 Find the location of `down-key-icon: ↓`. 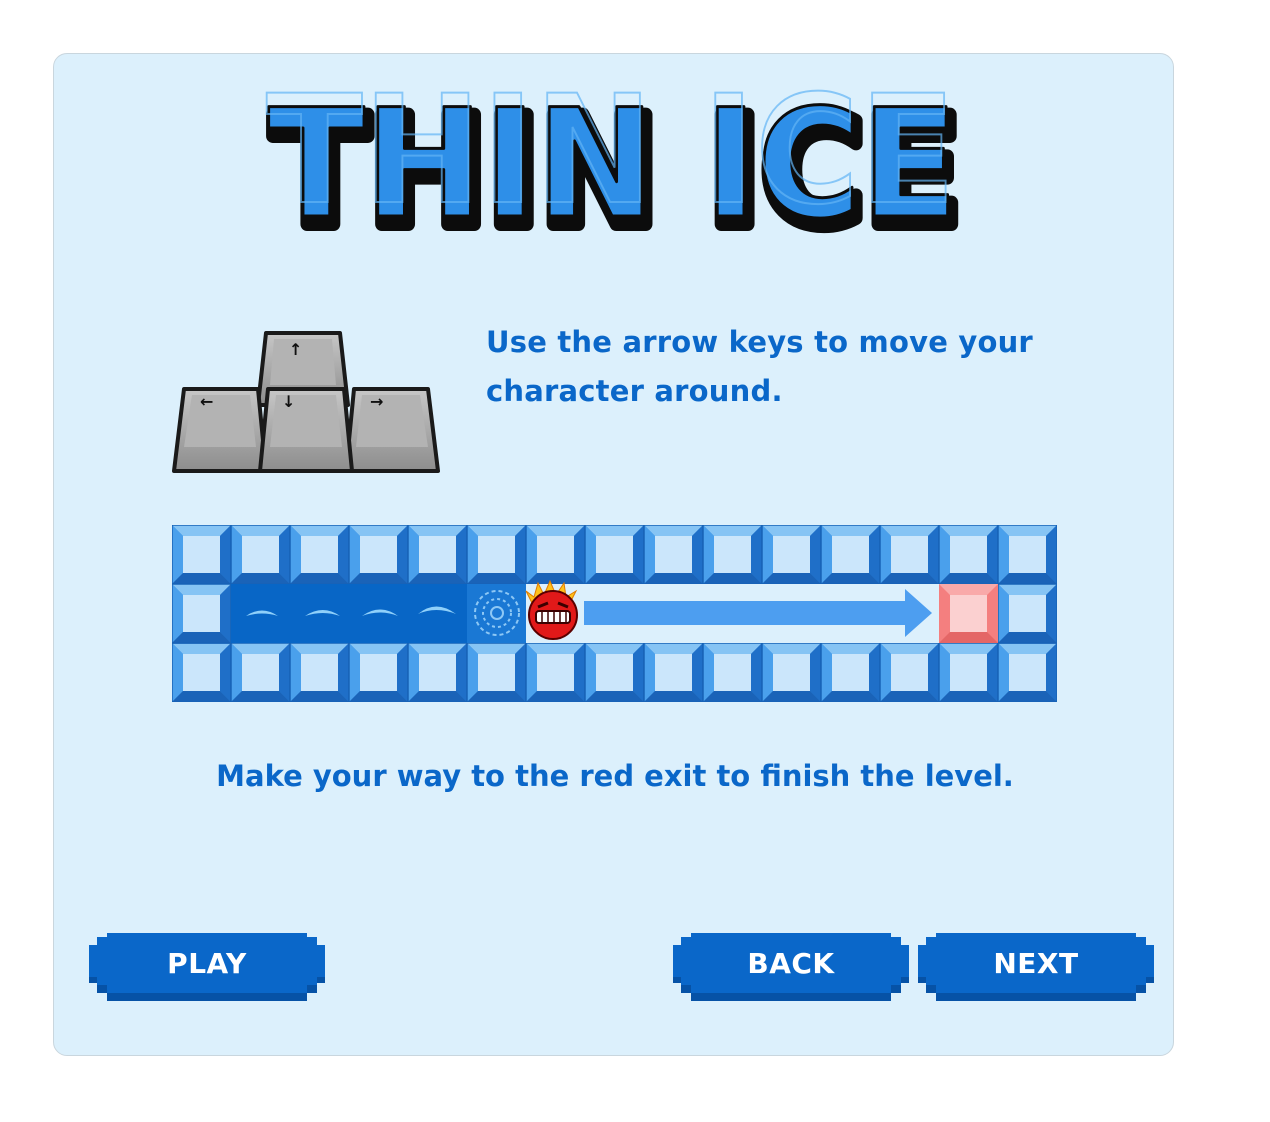

down-key-icon: ↓ is located at coordinates (306, 430).